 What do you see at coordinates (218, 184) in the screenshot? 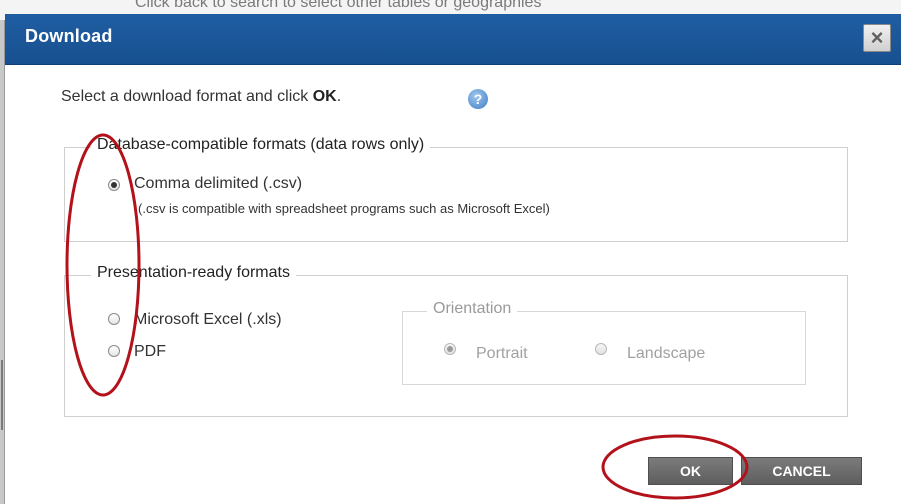
I see `option-csv-label: Comma delimited (.csv)` at bounding box center [218, 184].